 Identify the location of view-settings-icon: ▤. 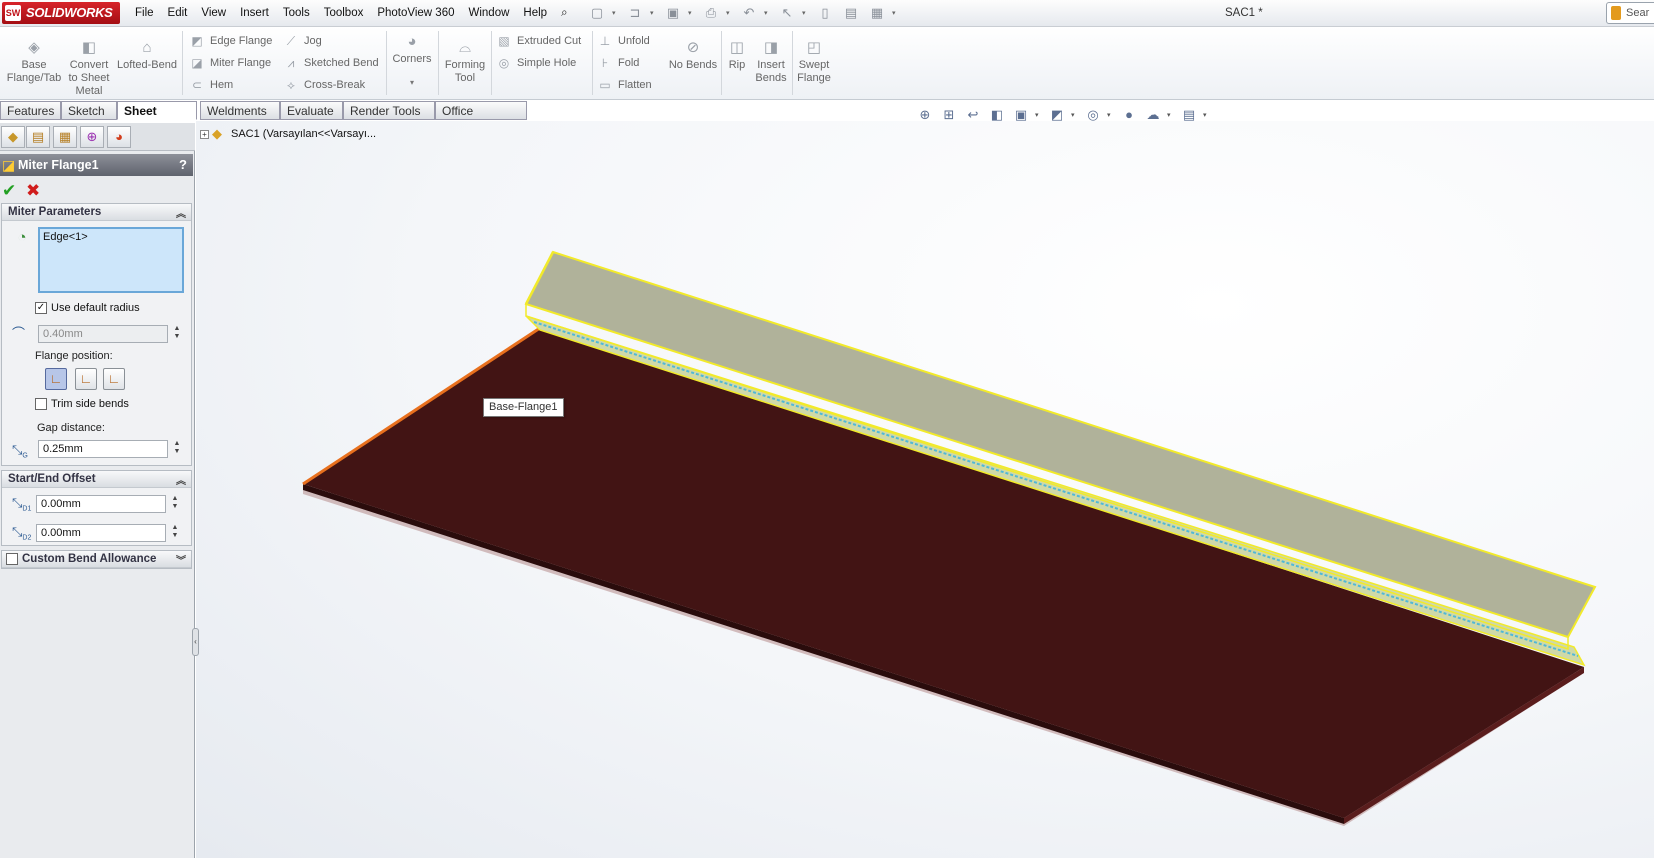
(1189, 115).